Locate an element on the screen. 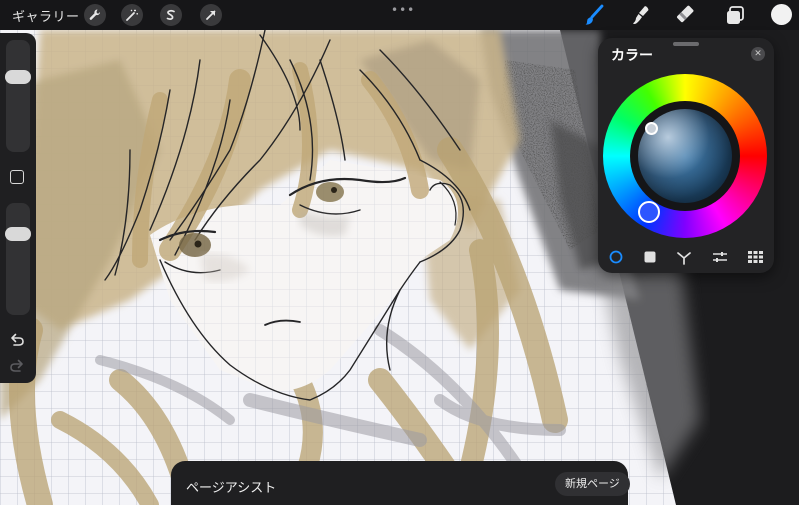 This screenshot has height=505, width=799. layers-icon is located at coordinates (735, 15).